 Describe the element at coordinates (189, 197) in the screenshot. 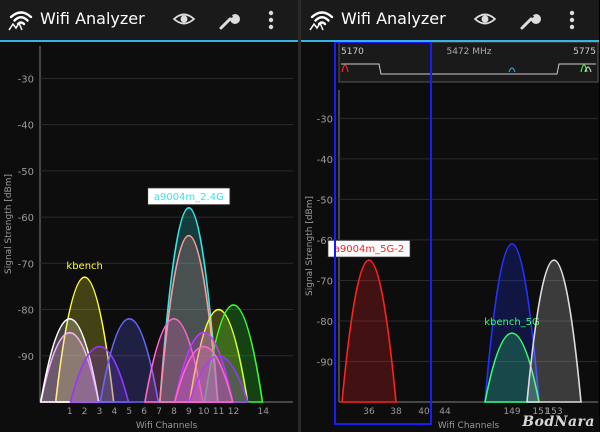

I see `network-label: a9004m_2.4G` at that location.